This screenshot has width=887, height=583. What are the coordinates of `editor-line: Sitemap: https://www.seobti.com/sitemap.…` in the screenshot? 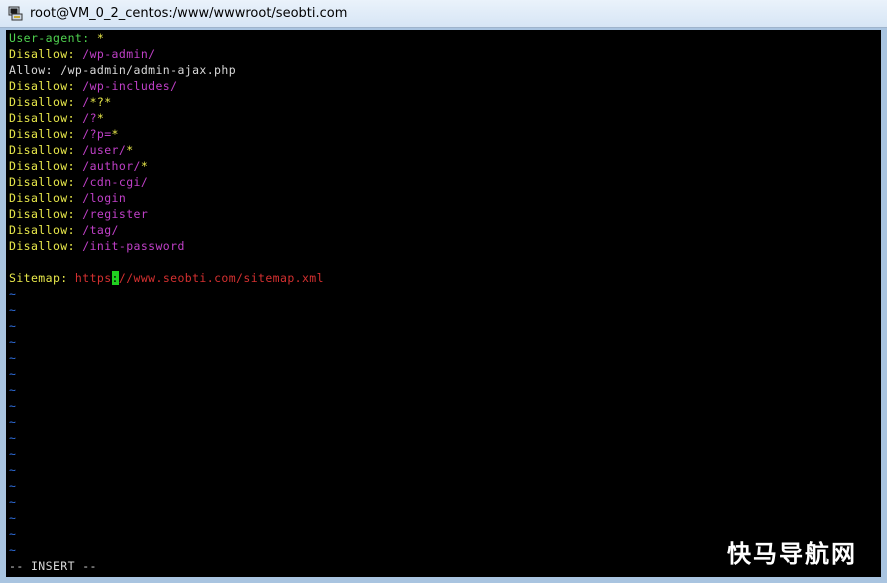 It's located at (166, 278).